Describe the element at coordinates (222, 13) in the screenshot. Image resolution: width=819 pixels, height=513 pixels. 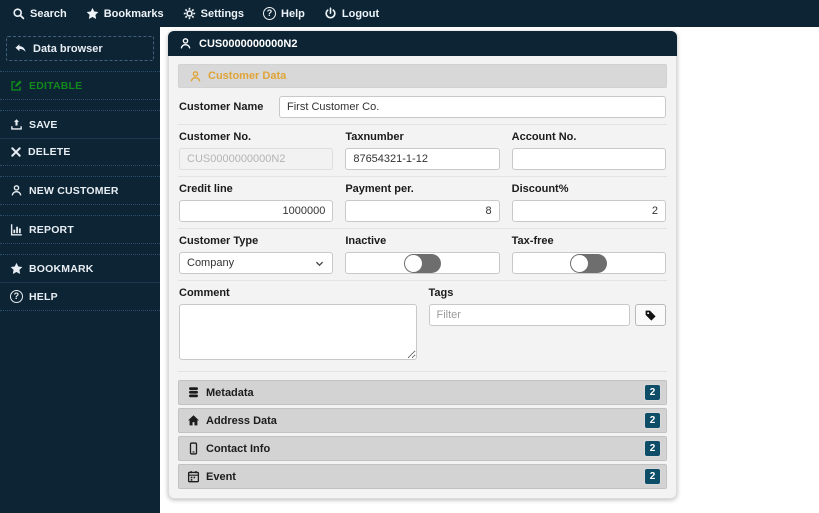
I see `menu-settings-label: Settings` at that location.